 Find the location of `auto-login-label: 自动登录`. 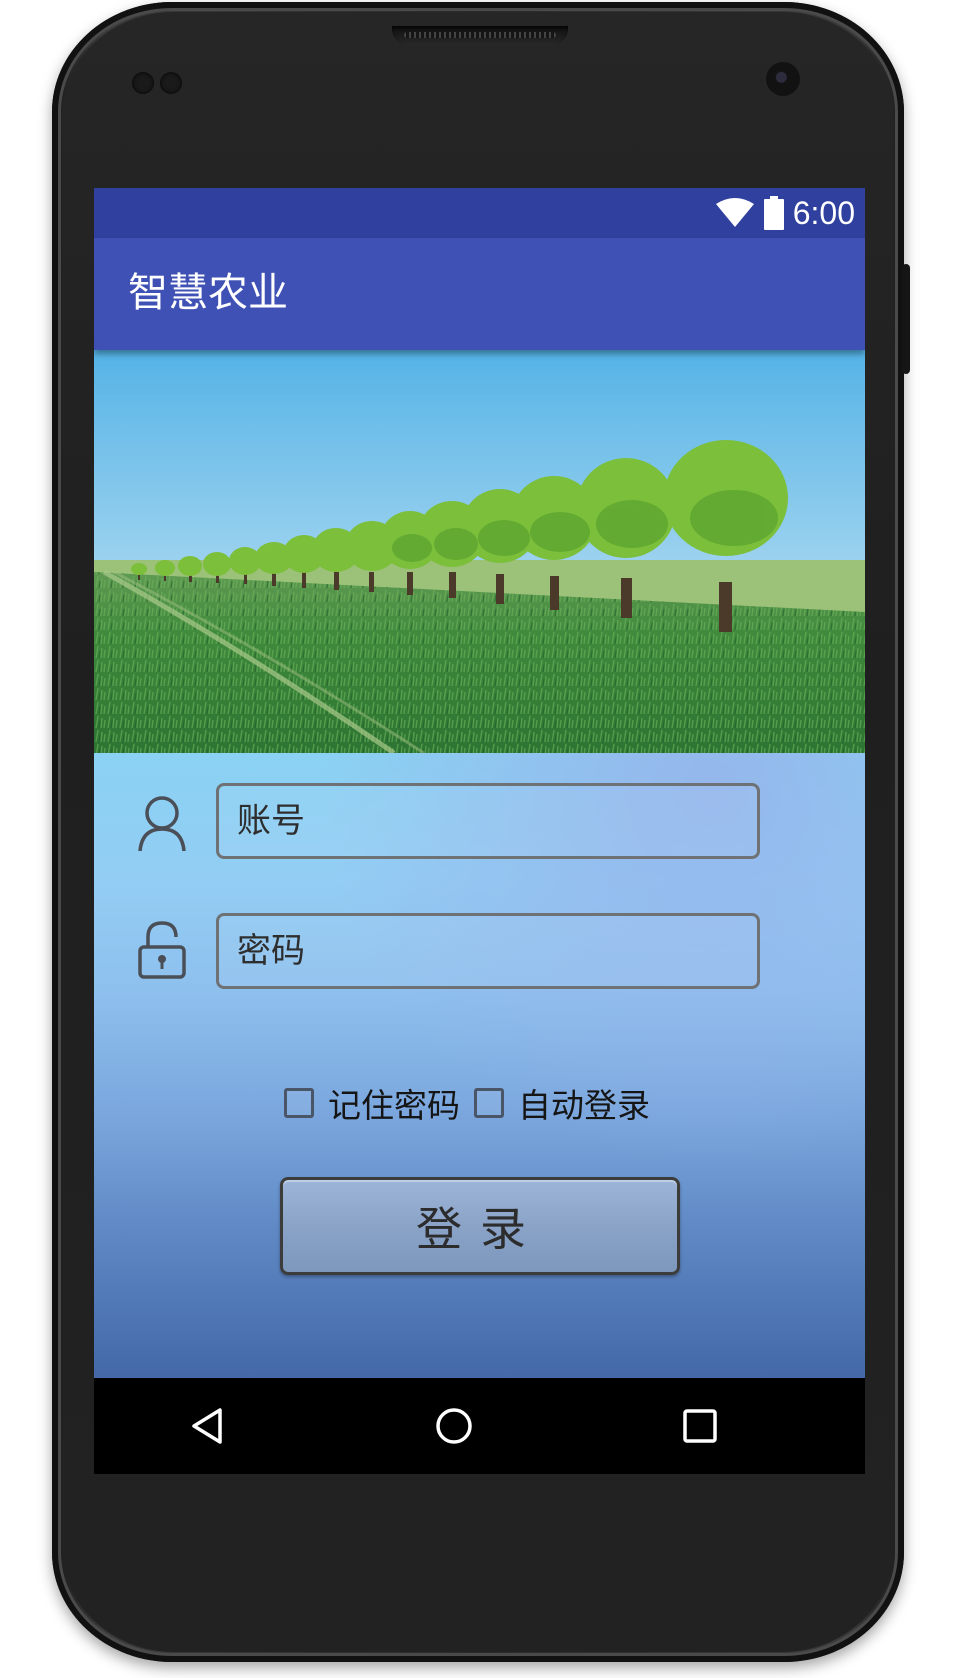

auto-login-label: 自动登录 is located at coordinates (584, 1105).